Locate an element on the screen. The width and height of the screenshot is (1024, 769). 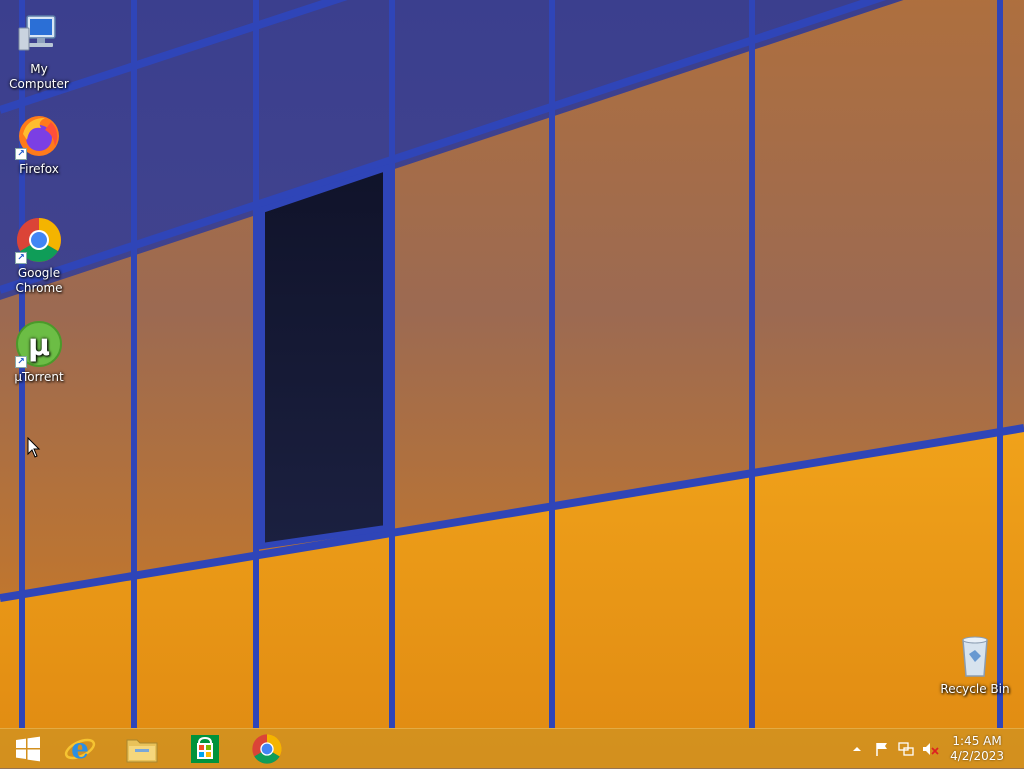
svg-text: µ is located at coordinates (39, 345).